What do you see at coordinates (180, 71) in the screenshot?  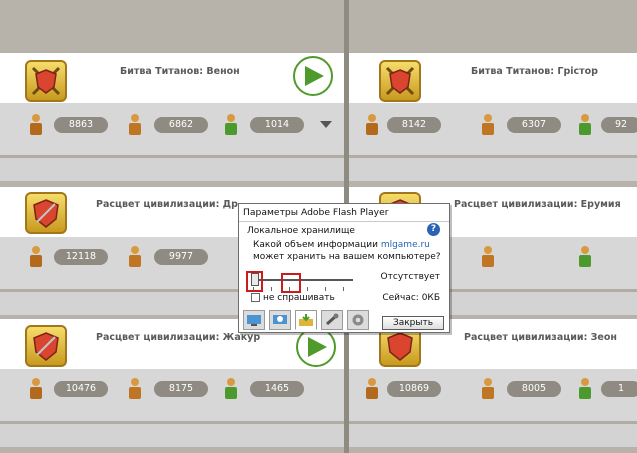 I see `card-title: Битва Титанов: Венон` at bounding box center [180, 71].